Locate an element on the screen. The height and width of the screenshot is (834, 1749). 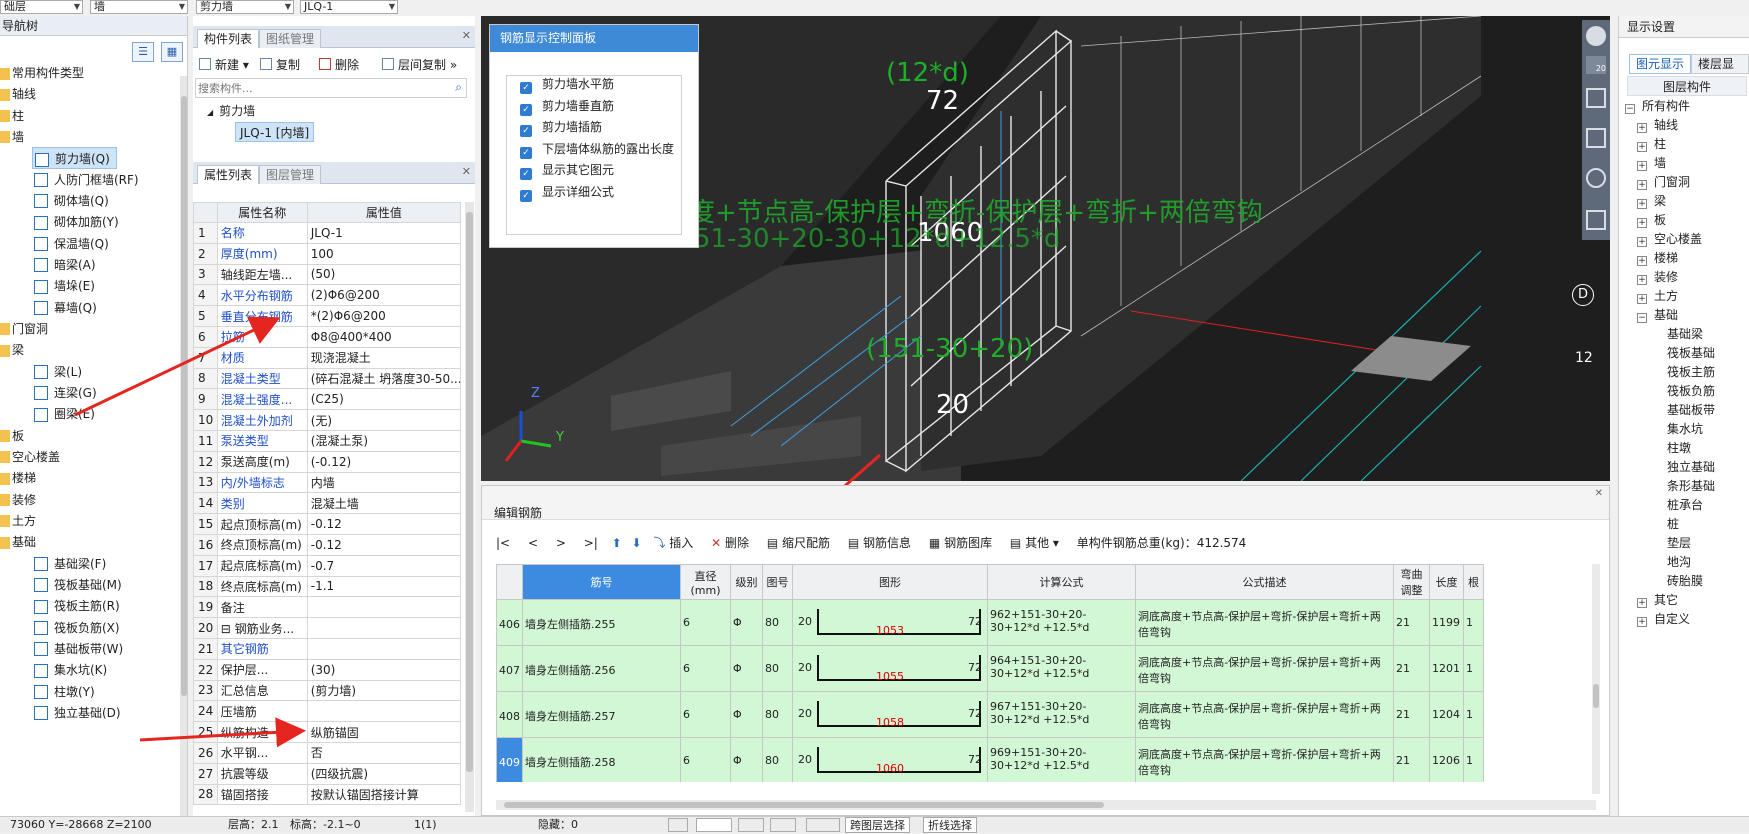
prev-button: < is located at coordinates (533, 543).